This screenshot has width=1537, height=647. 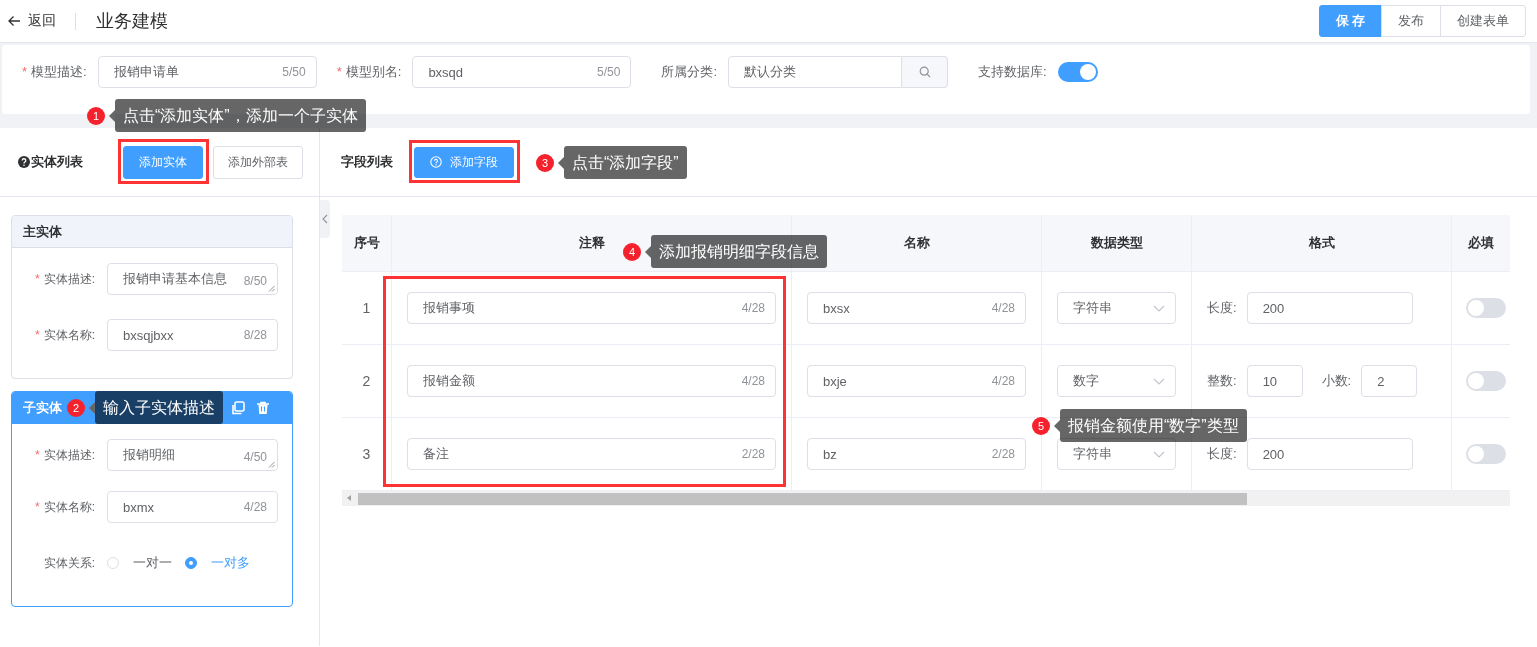 What do you see at coordinates (449, 308) in the screenshot?
I see `input-value: 报销事项` at bounding box center [449, 308].